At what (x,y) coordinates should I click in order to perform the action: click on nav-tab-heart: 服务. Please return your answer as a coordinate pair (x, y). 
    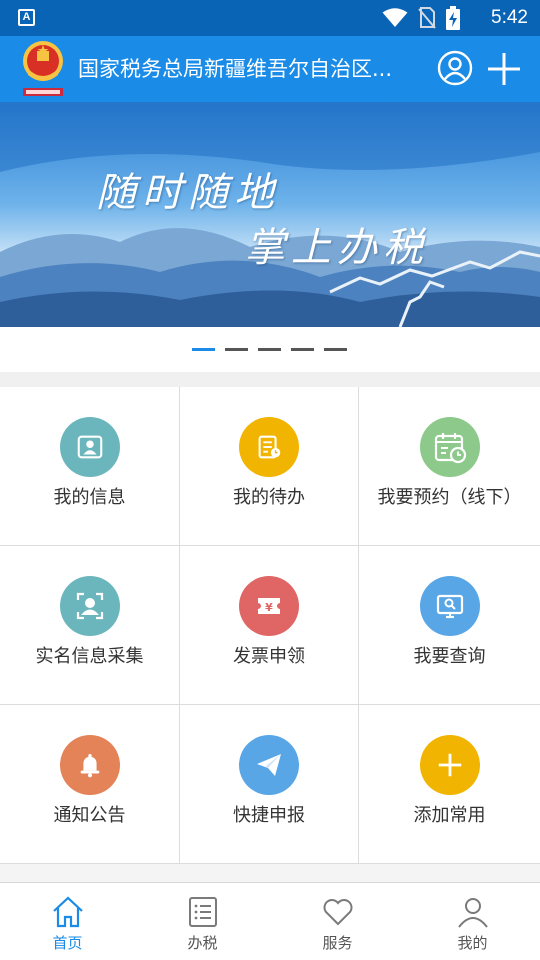
    Looking at the image, I should click on (337, 921).